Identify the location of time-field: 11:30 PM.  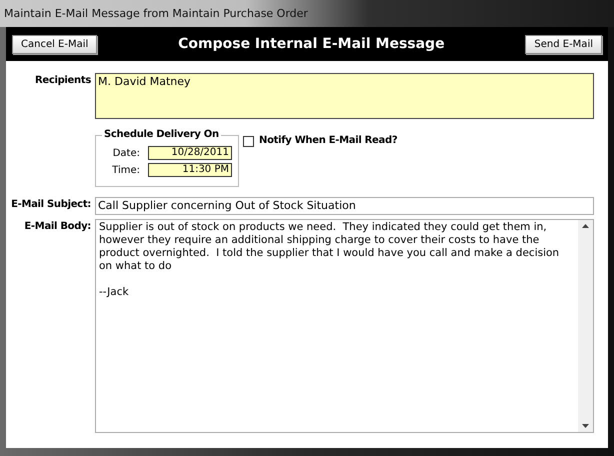
(190, 170).